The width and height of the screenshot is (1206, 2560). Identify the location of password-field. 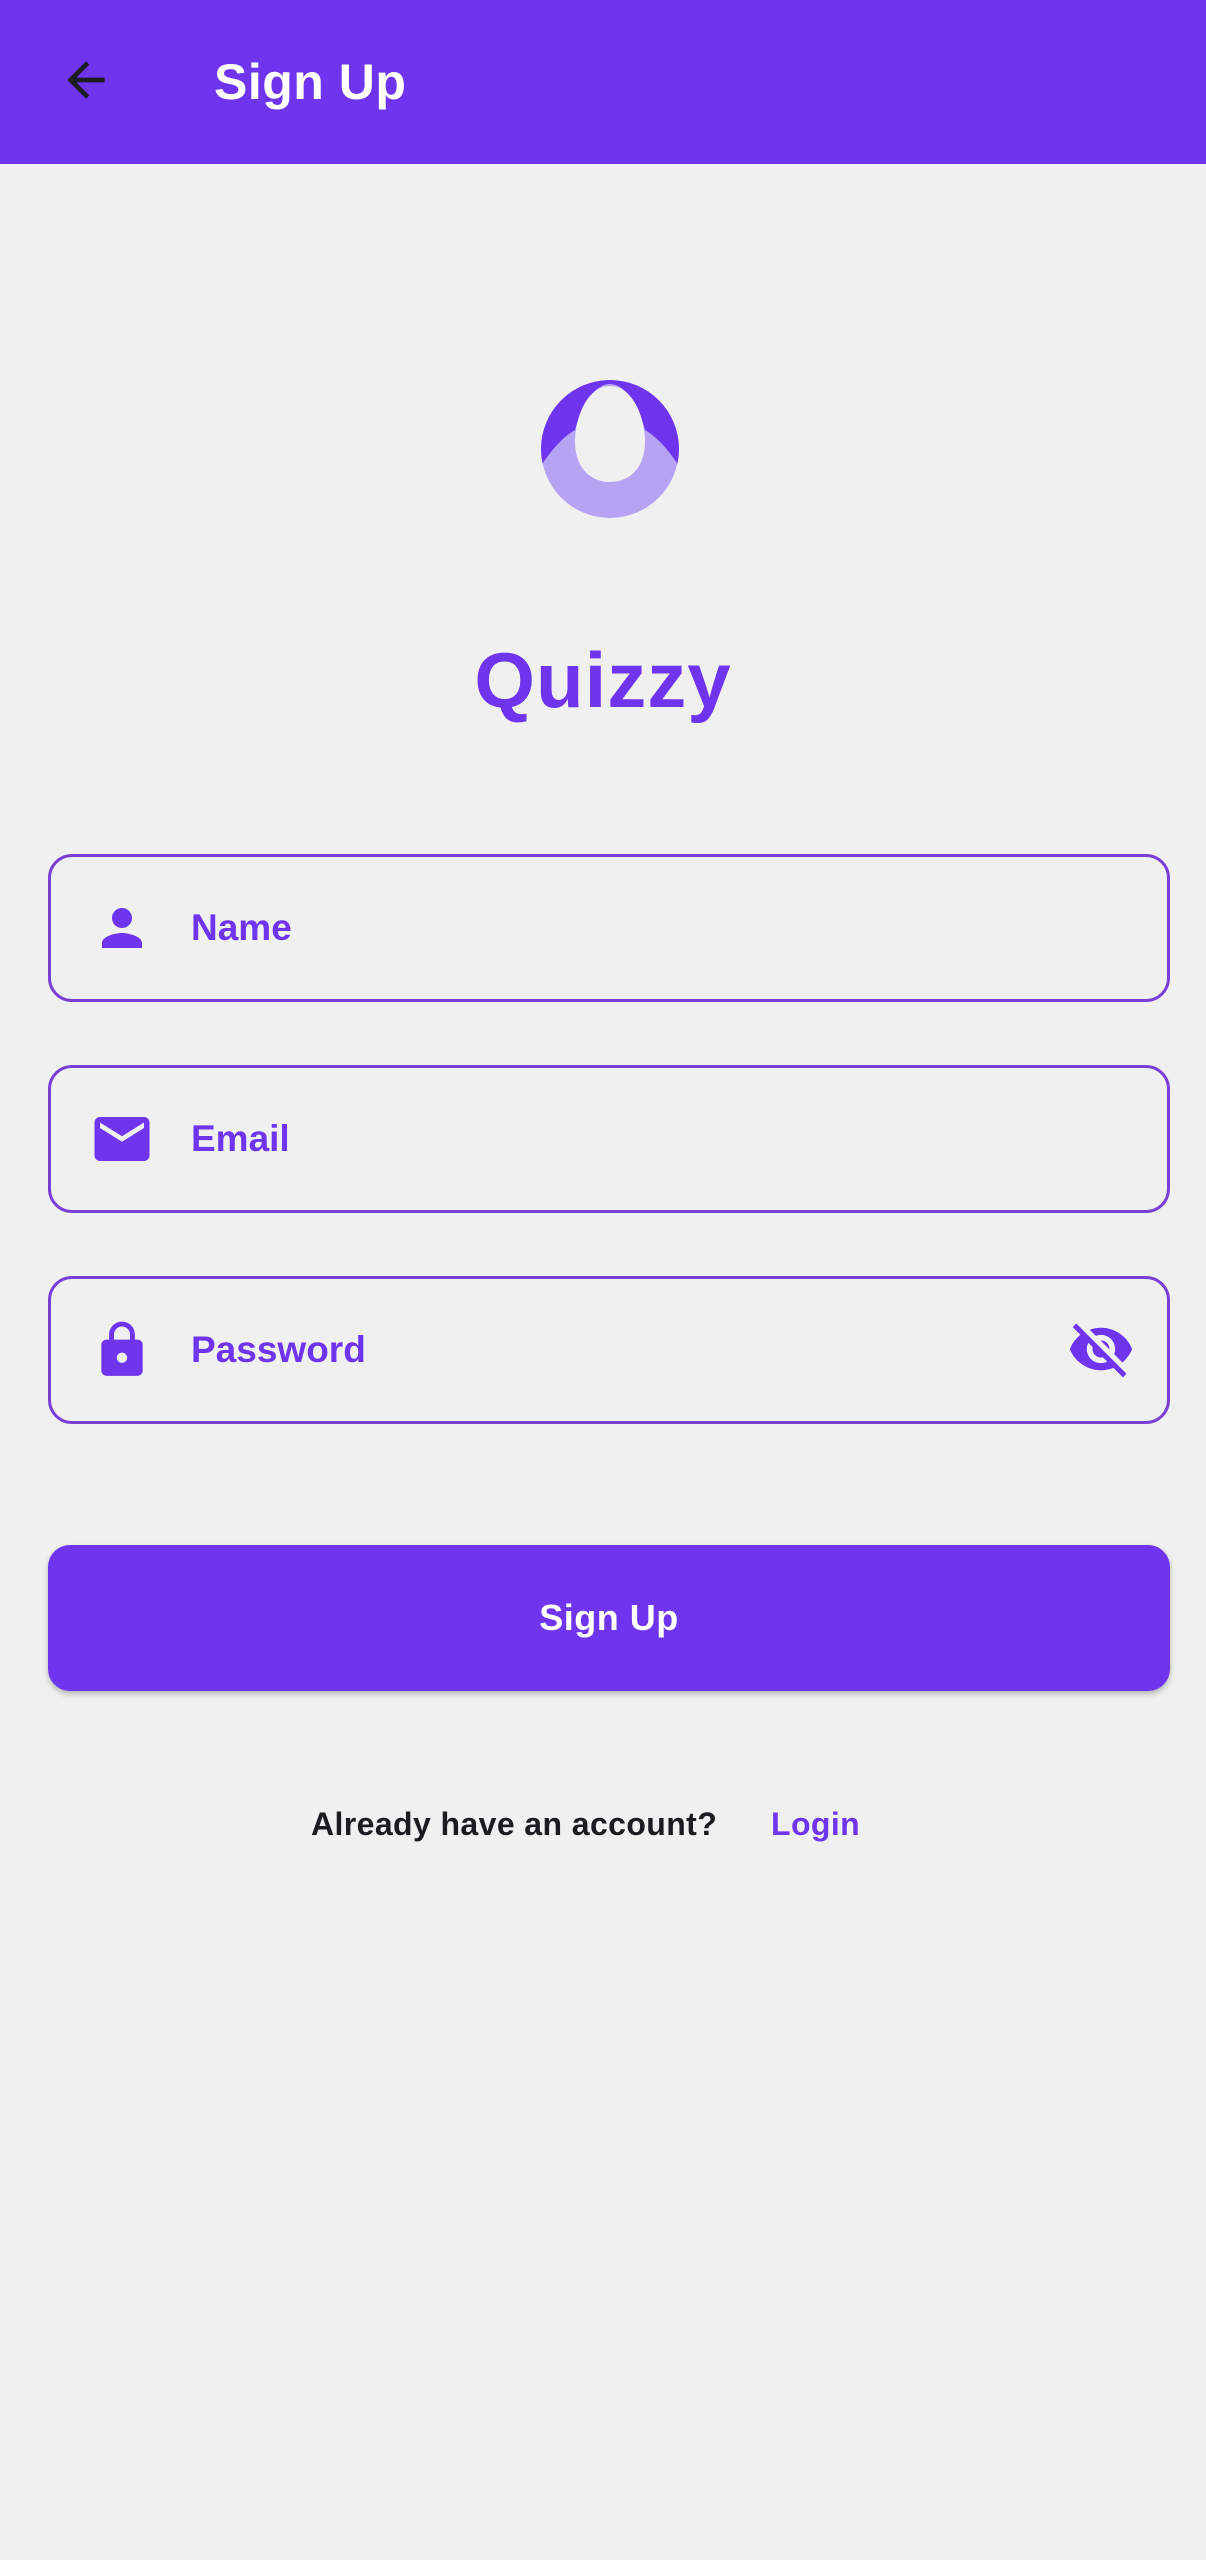
(609, 1350).